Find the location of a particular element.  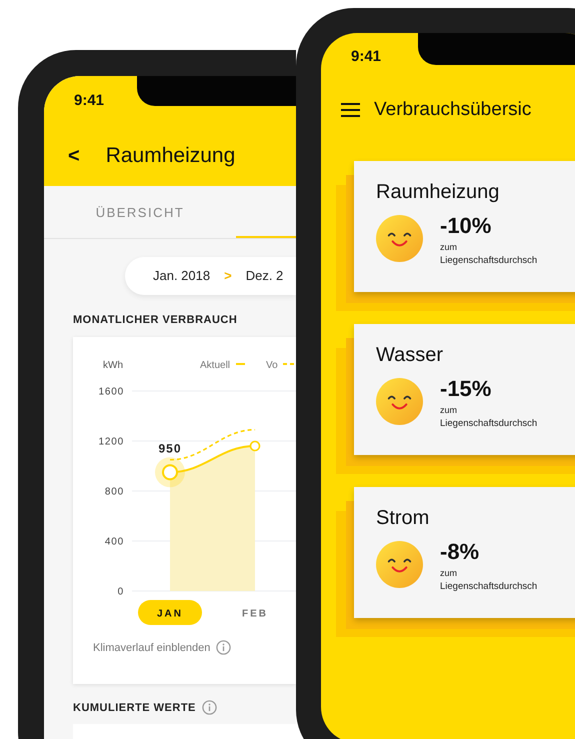

axis-tick-label: 800 is located at coordinates (114, 491).